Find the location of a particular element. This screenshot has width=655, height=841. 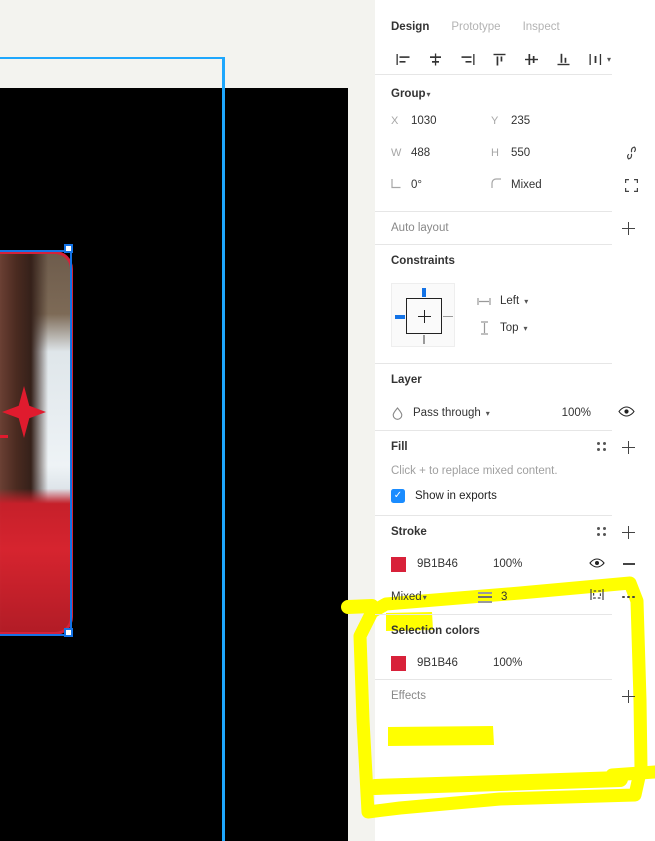

x-label: X is located at coordinates (395, 121).